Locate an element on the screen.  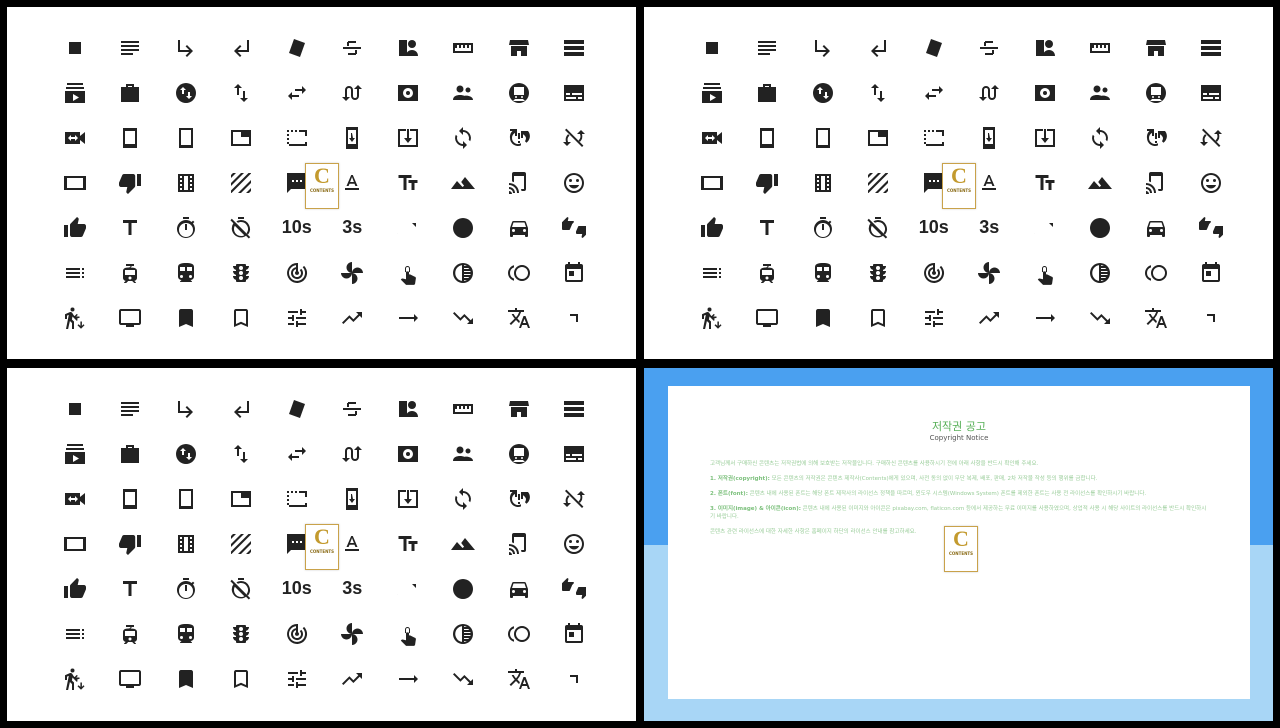
notice-copyright-head: 1. 저작권(copyright): is located at coordinates (740, 479).